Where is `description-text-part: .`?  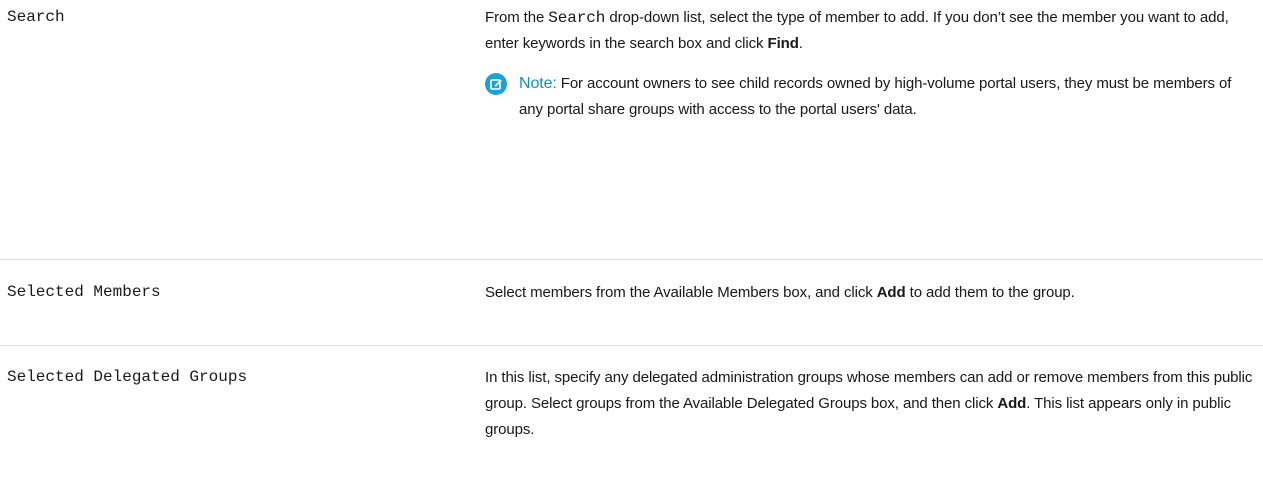
description-text-part: . is located at coordinates (800, 43).